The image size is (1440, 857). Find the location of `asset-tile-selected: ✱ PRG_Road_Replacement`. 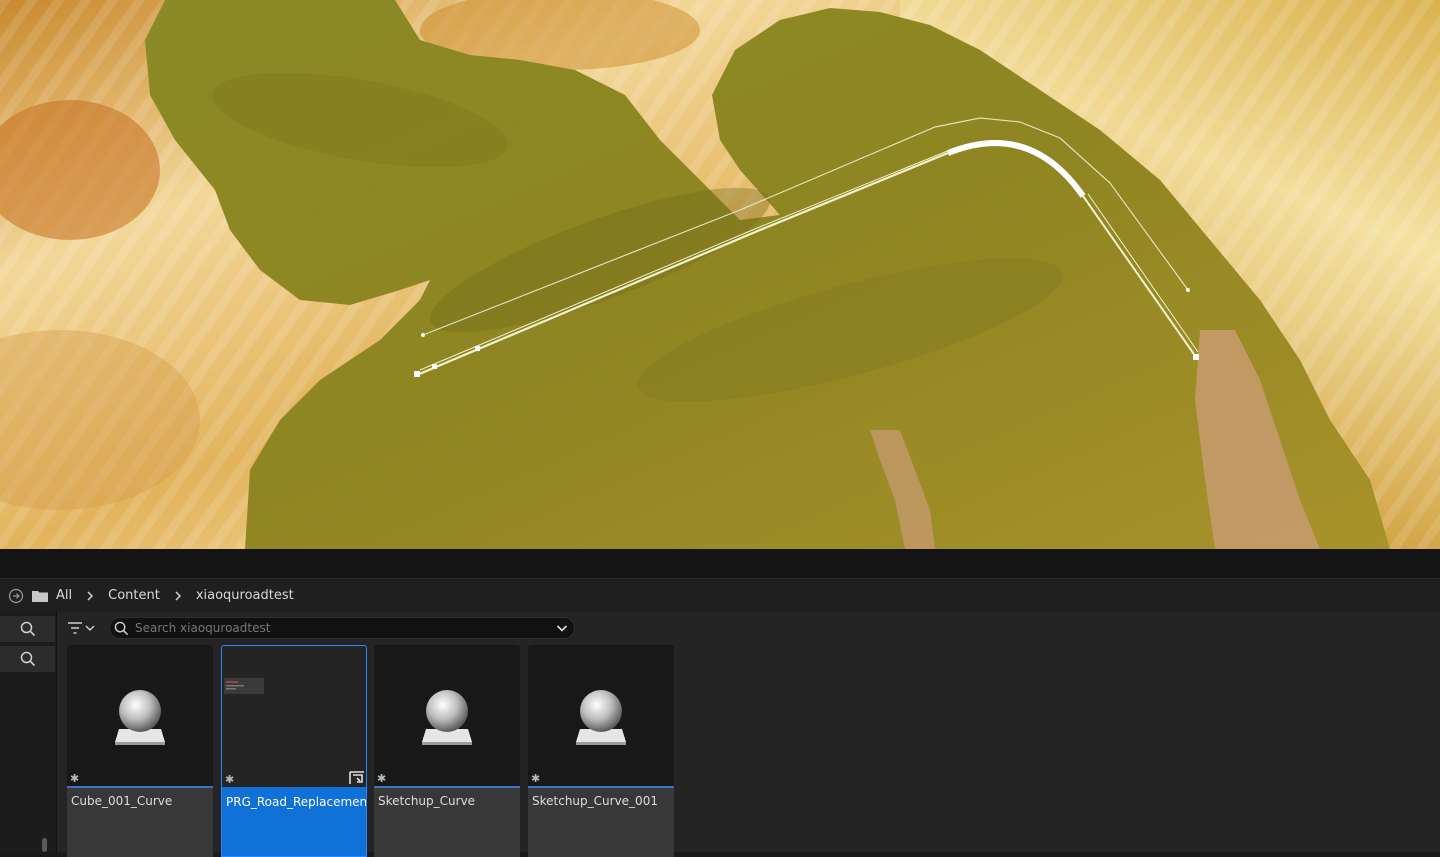

asset-tile-selected: ✱ PRG_Road_Replacement is located at coordinates (294, 751).